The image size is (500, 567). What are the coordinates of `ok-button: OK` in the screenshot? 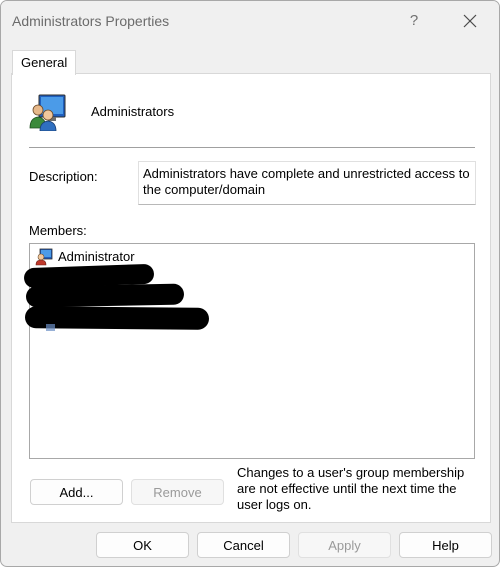 It's located at (142, 545).